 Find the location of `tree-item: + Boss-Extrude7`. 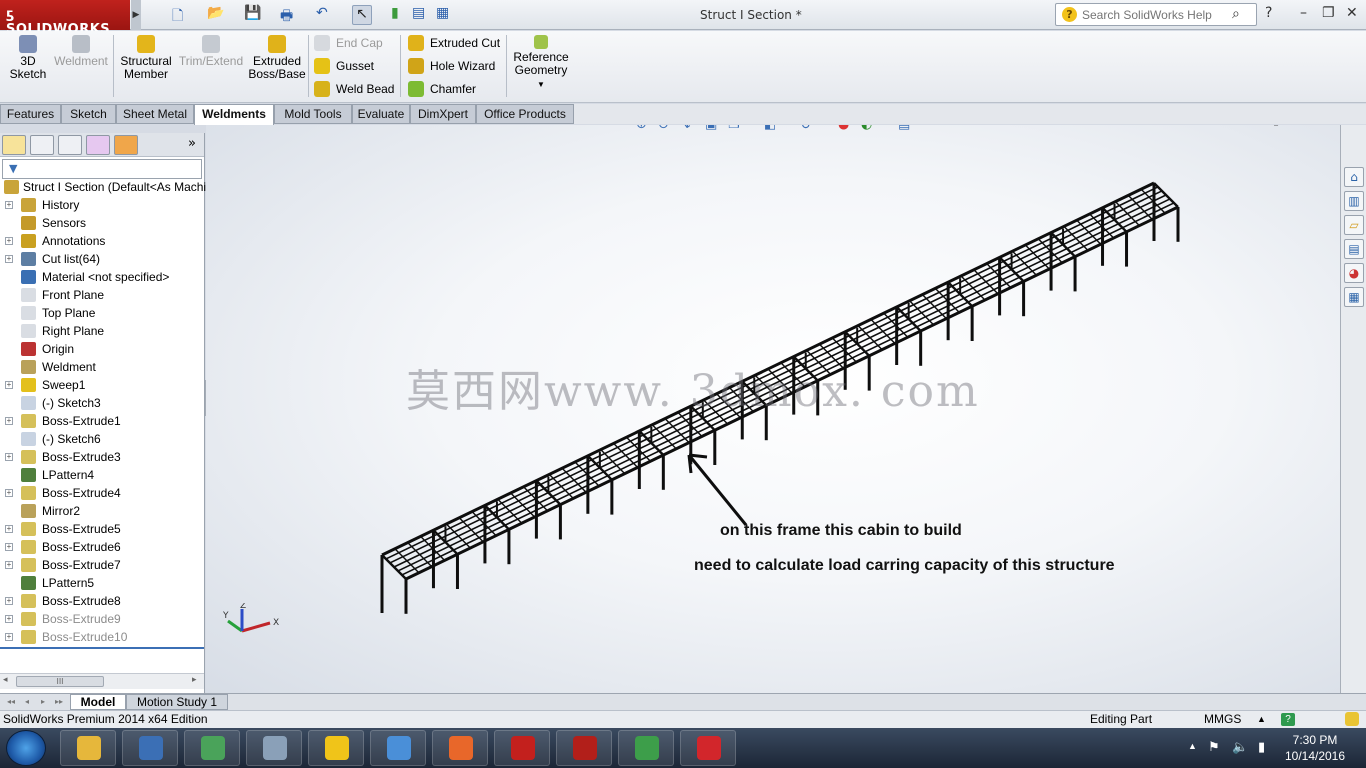

tree-item: + Boss-Extrude7 is located at coordinates (102, 565).